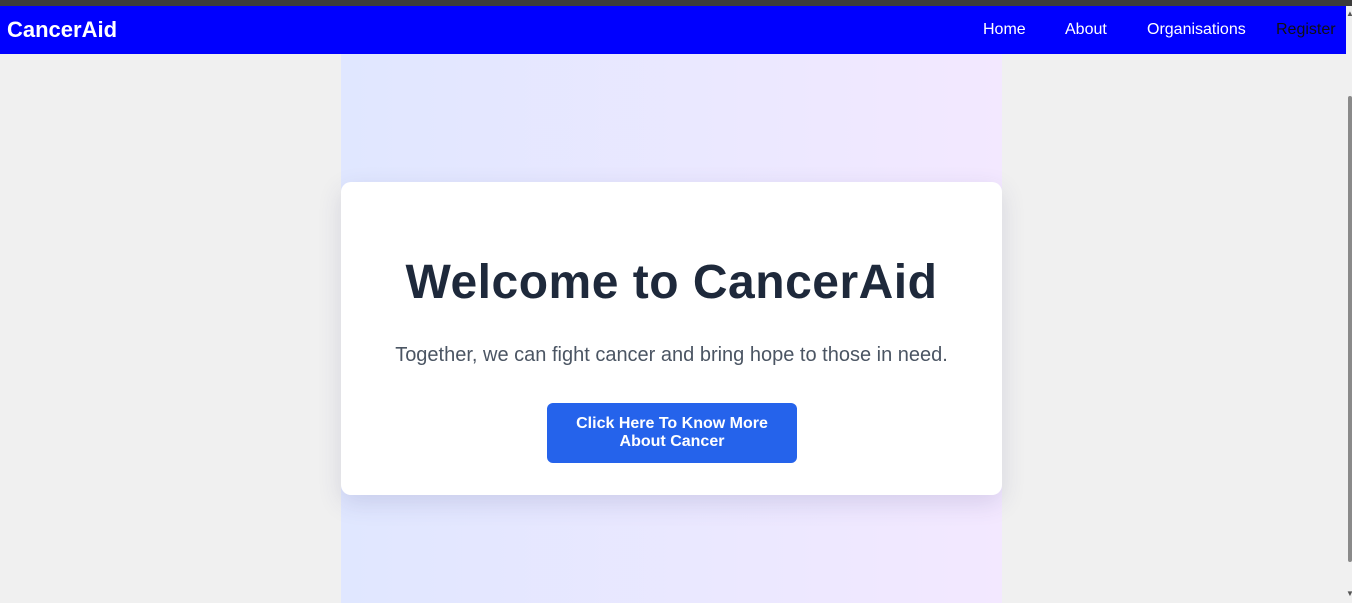 This screenshot has height=603, width=1352. What do you see at coordinates (1349, 14) in the screenshot?
I see `scroll-up-arrow-icon: ▲` at bounding box center [1349, 14].